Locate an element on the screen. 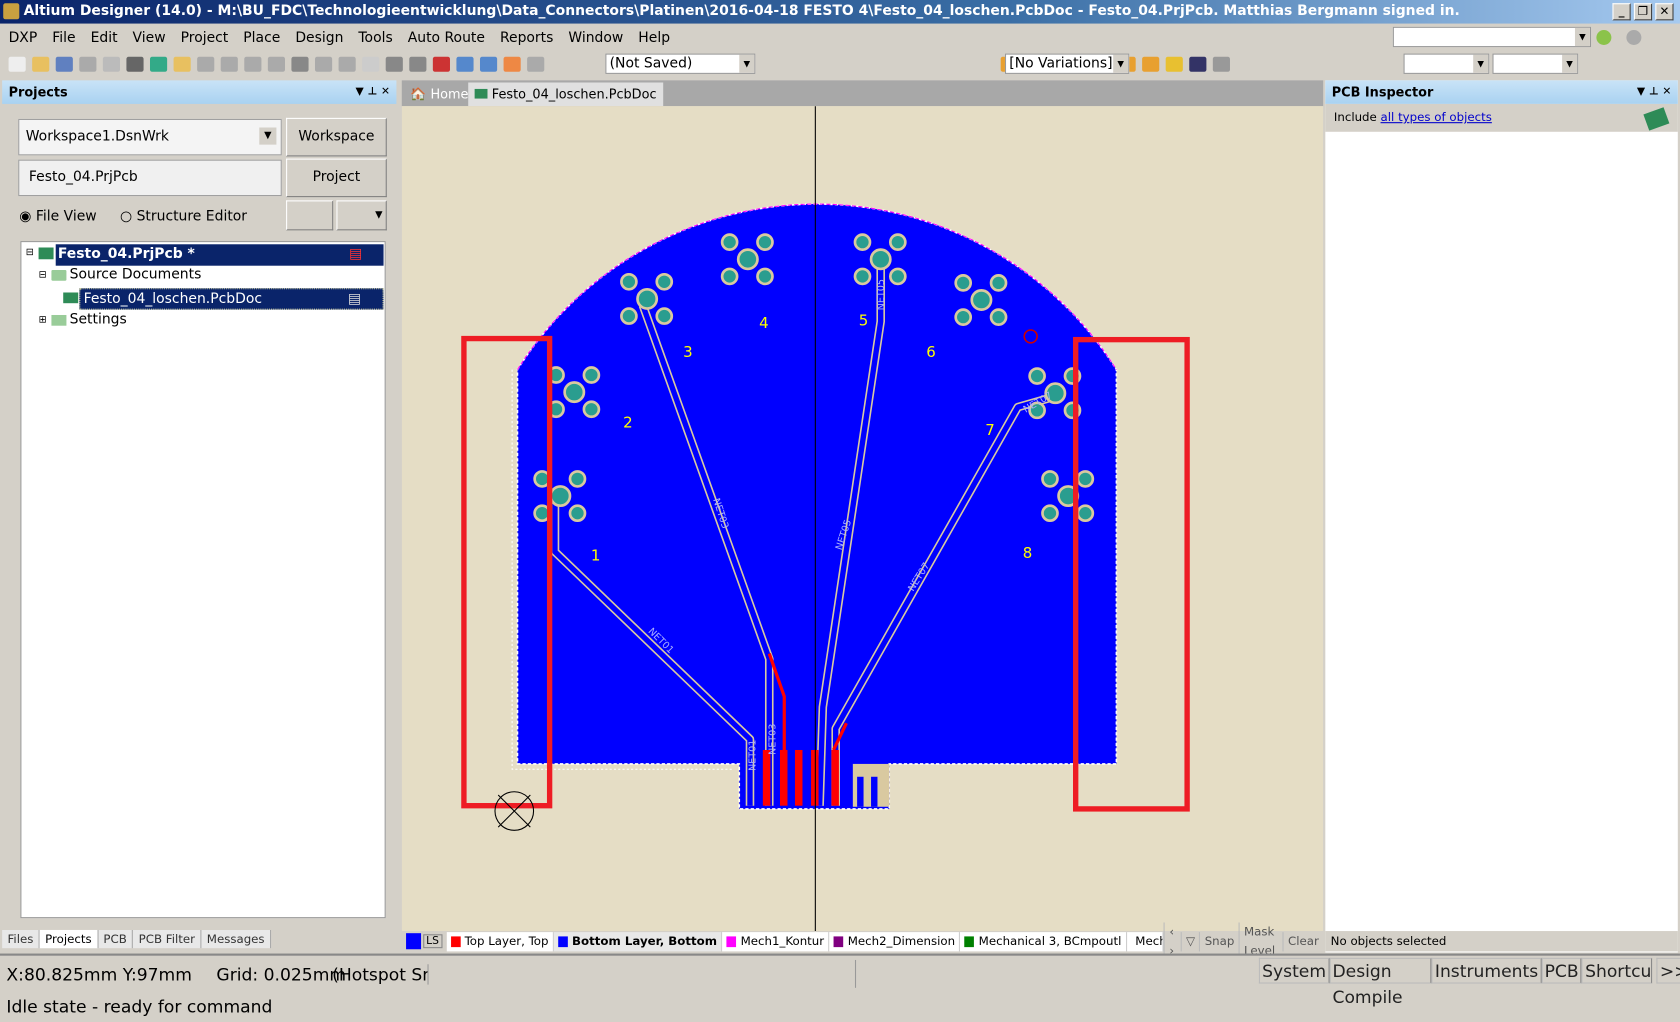 The image size is (1680, 1022). tab-pcb-doc: Festo_04_loschen.PcbDoc is located at coordinates (565, 94).